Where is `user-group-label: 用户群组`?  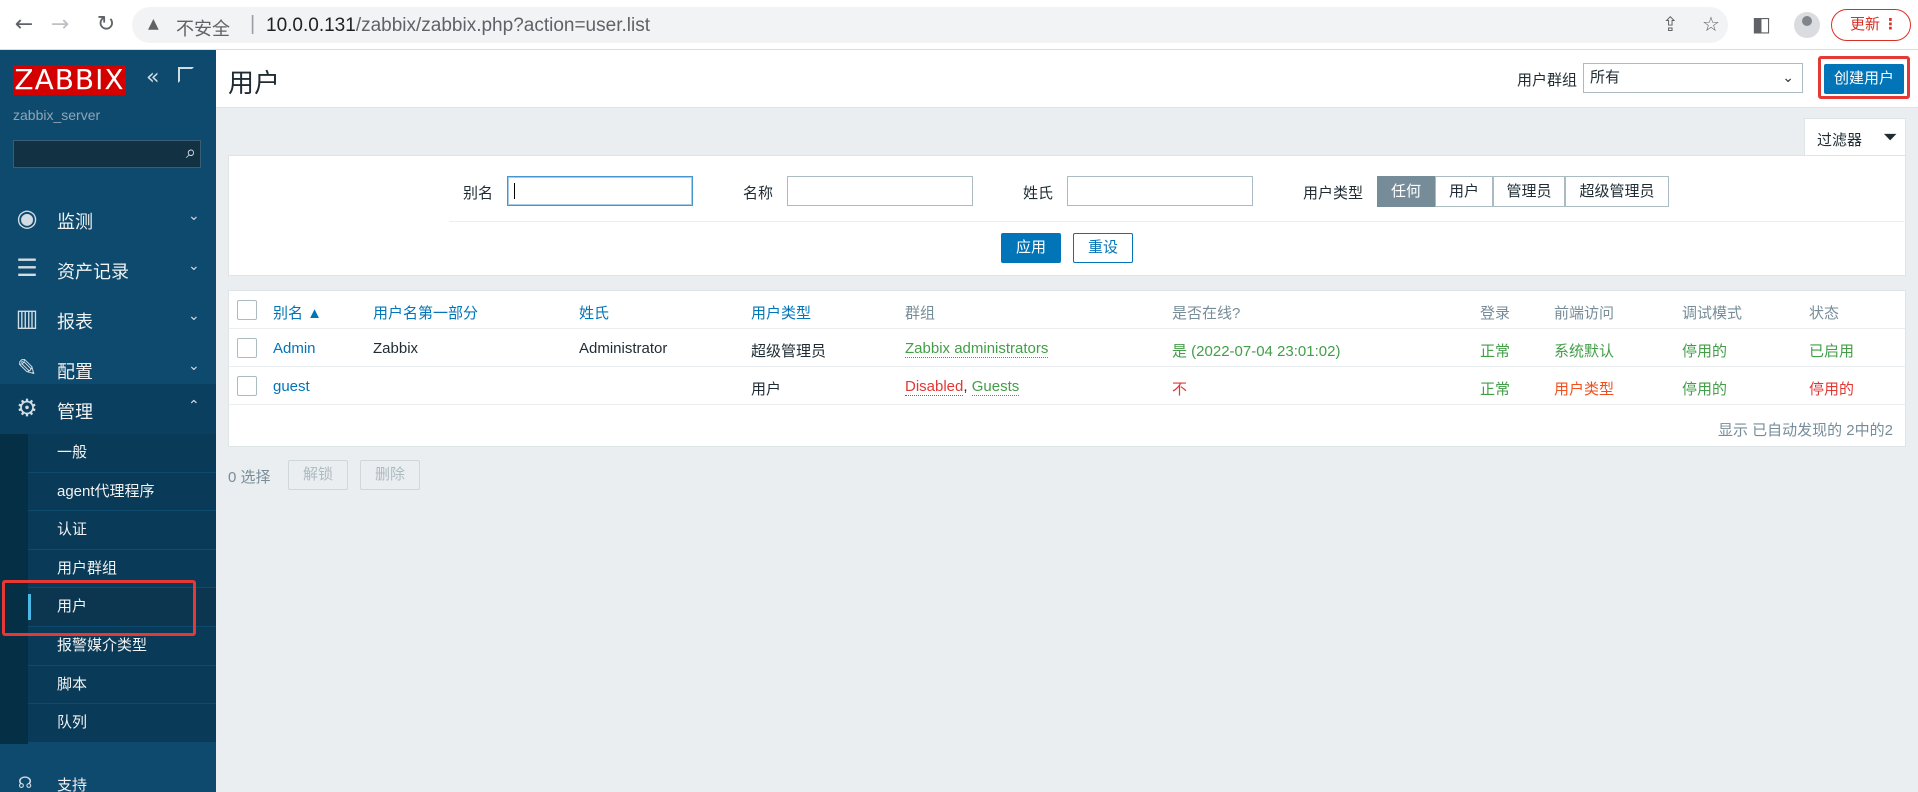 user-group-label: 用户群组 is located at coordinates (1547, 80).